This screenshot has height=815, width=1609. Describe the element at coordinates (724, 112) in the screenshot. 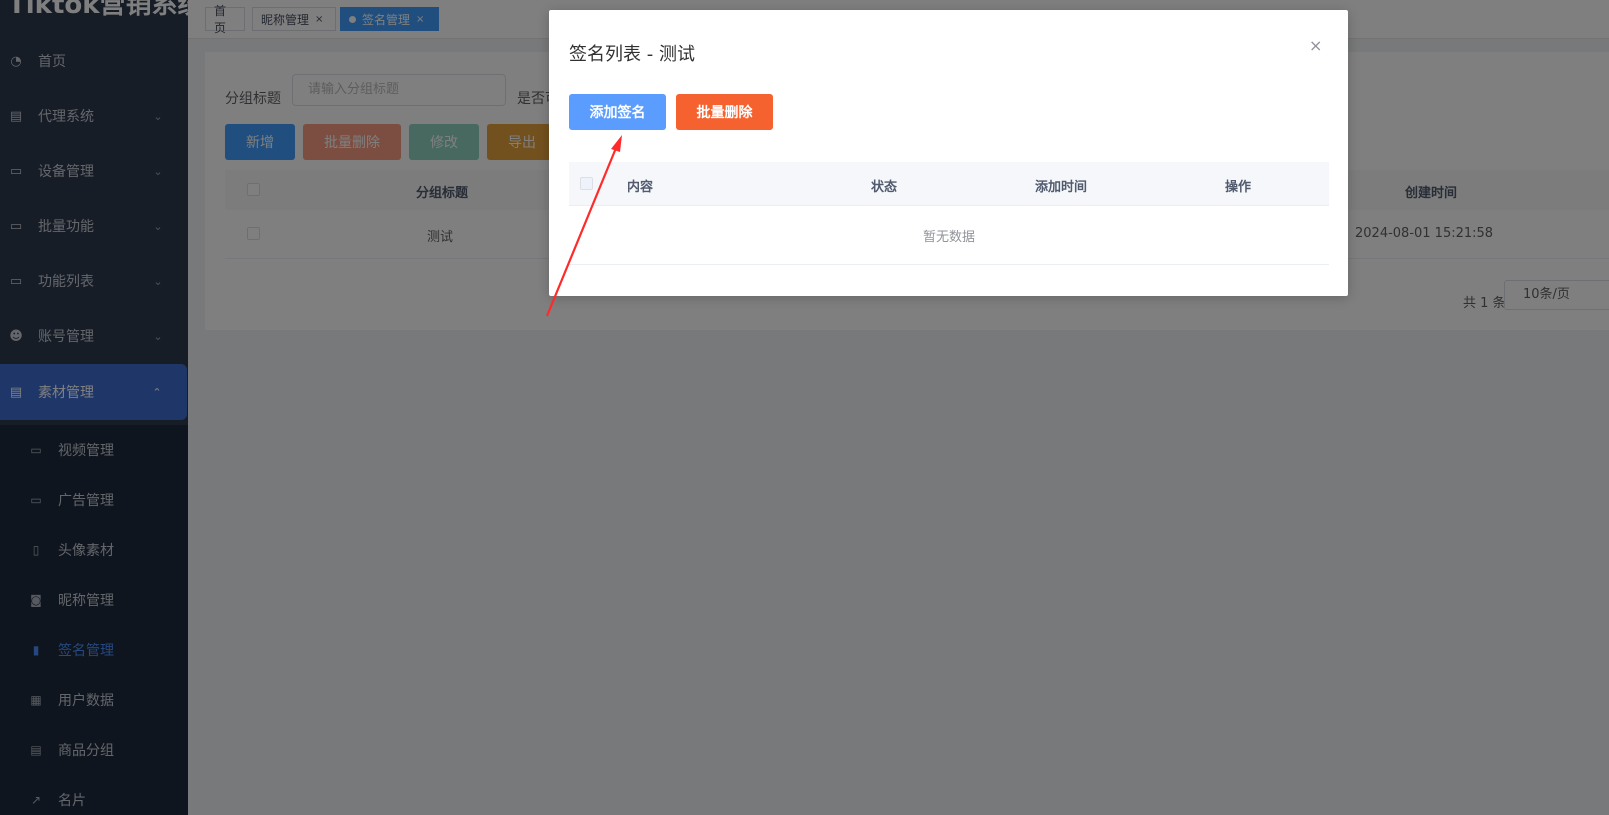

I see `batch-delete-signatures-button: 批量删除` at that location.